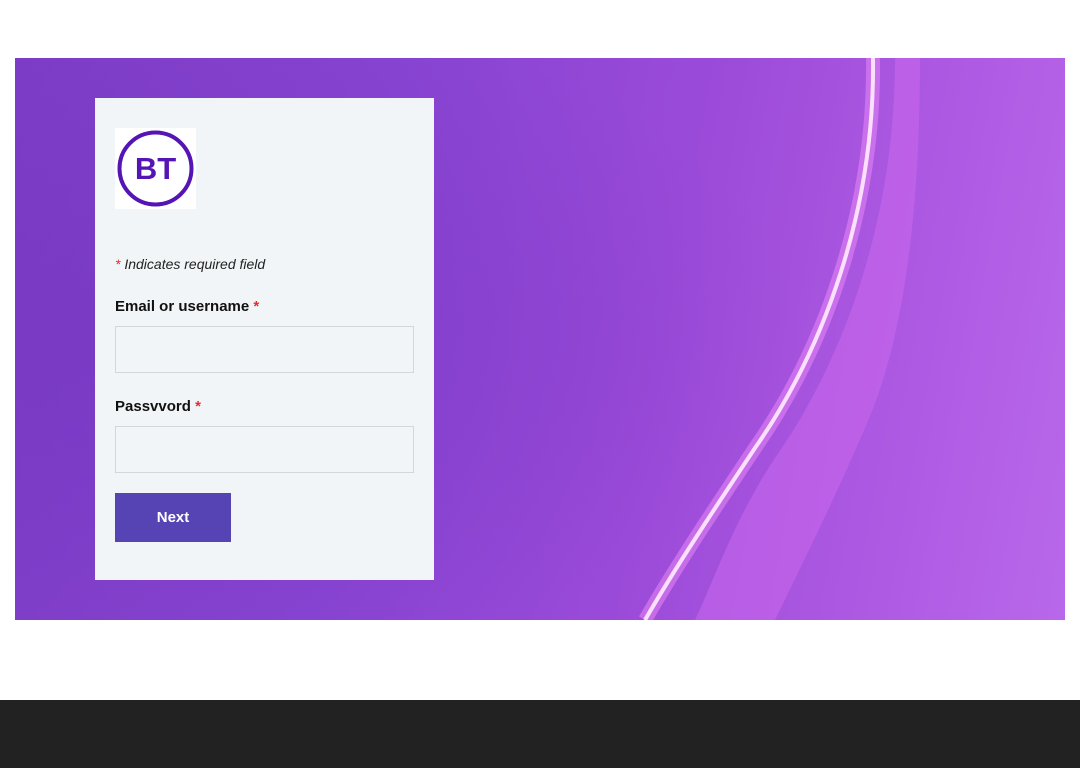 This screenshot has height=768, width=1080. I want to click on required-note-text: Indicates required field, so click(195, 264).